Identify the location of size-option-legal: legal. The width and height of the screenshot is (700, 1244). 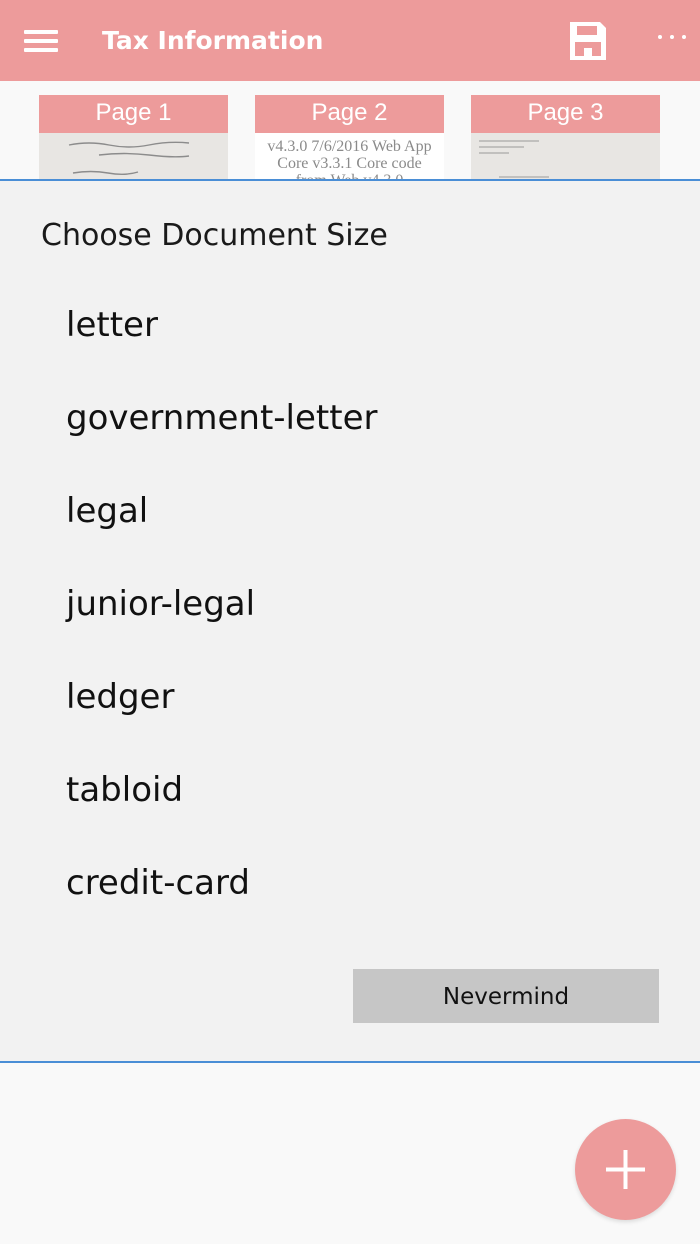
(346, 511).